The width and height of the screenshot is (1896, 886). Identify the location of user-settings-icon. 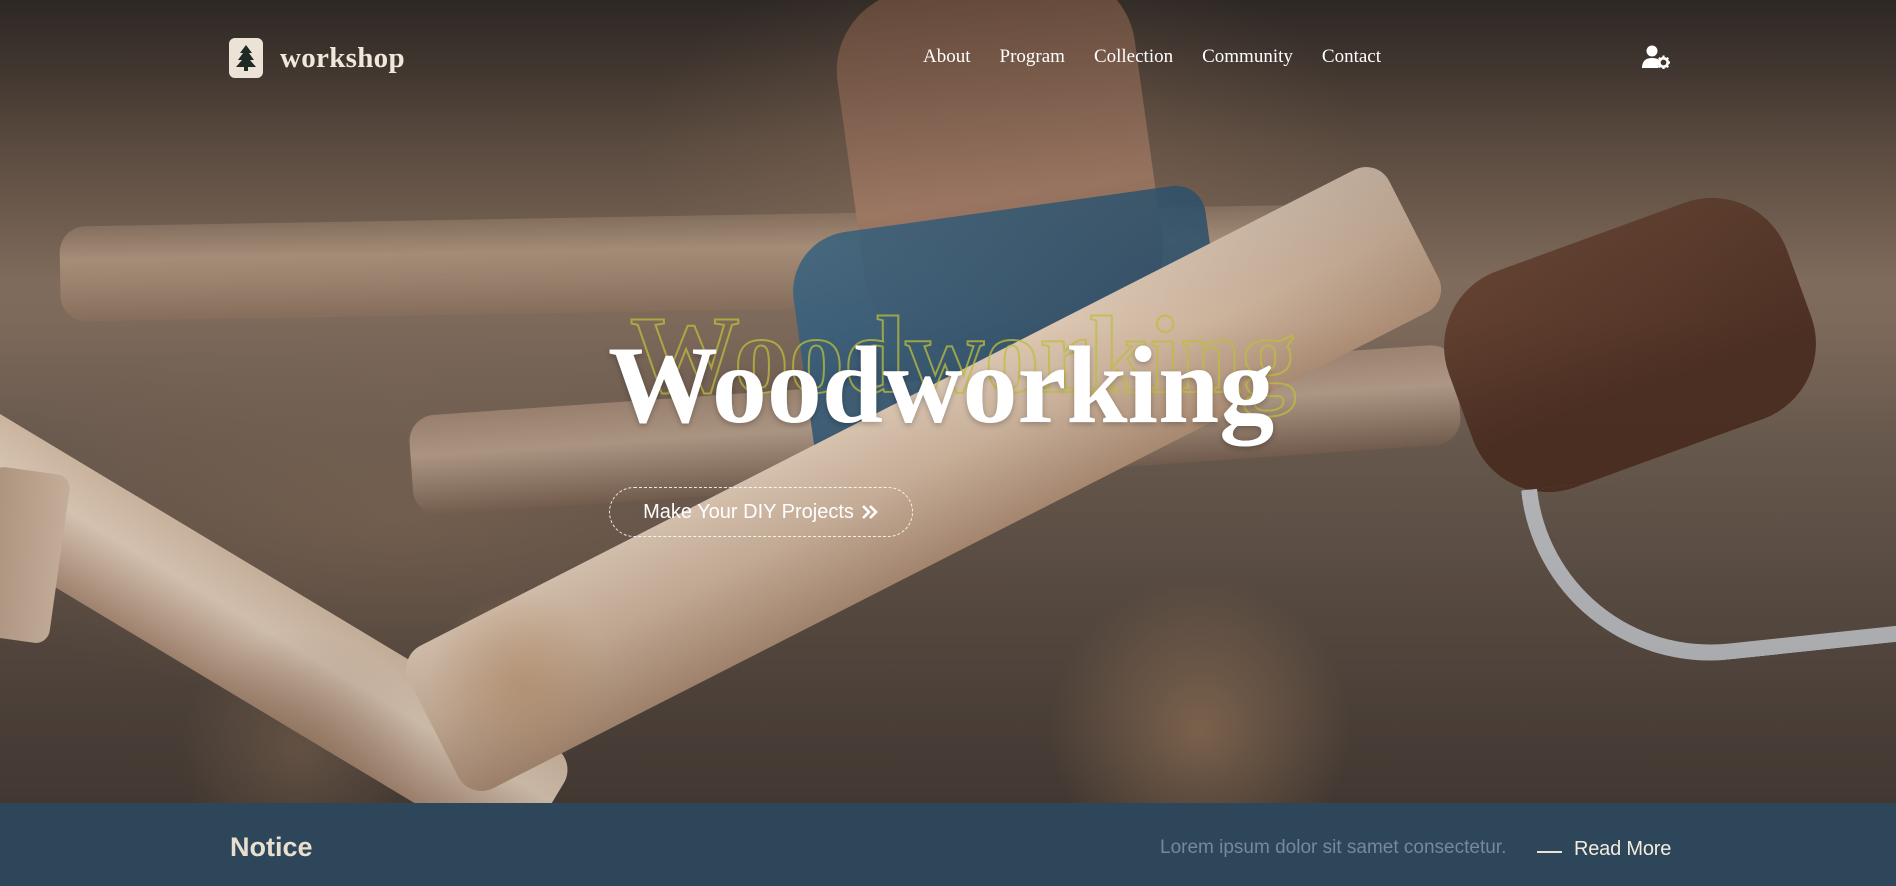
(1656, 57).